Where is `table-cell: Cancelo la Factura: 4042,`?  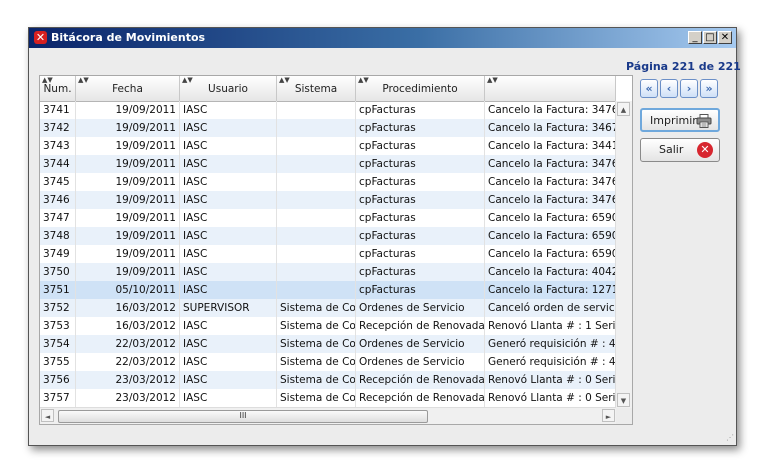 table-cell: Cancelo la Factura: 4042, is located at coordinates (550, 272).